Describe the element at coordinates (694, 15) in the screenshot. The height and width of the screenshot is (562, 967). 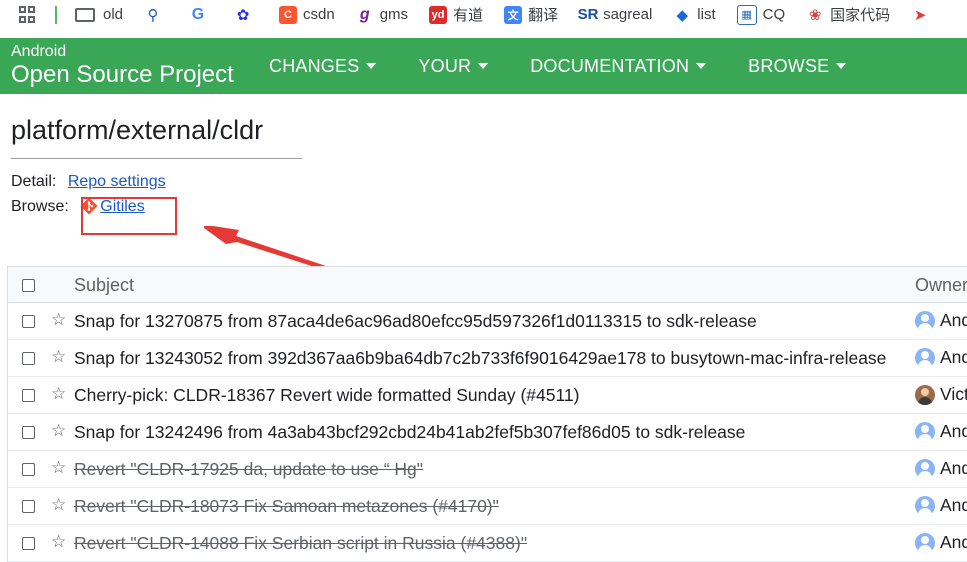
I see `bookmark-list: ◆ list` at that location.